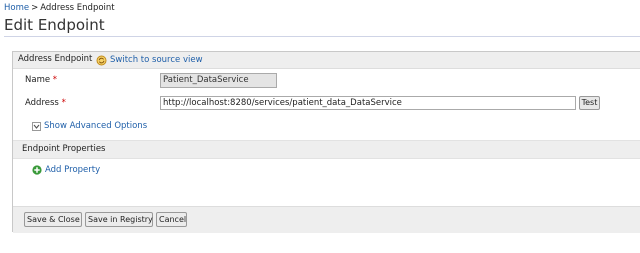  Describe the element at coordinates (53, 219) in the screenshot. I see `save-close-button: Save & Close` at that location.